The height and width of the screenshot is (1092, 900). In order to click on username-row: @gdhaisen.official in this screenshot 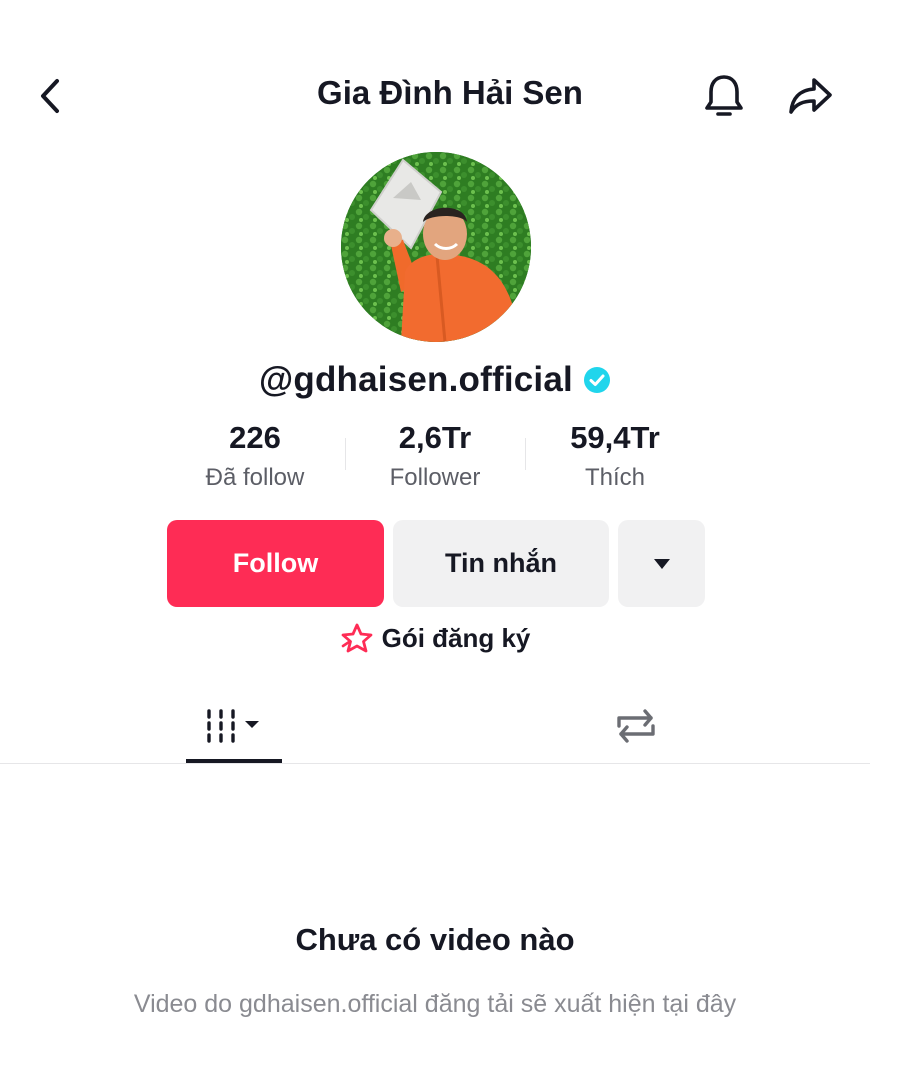, I will do `click(435, 380)`.